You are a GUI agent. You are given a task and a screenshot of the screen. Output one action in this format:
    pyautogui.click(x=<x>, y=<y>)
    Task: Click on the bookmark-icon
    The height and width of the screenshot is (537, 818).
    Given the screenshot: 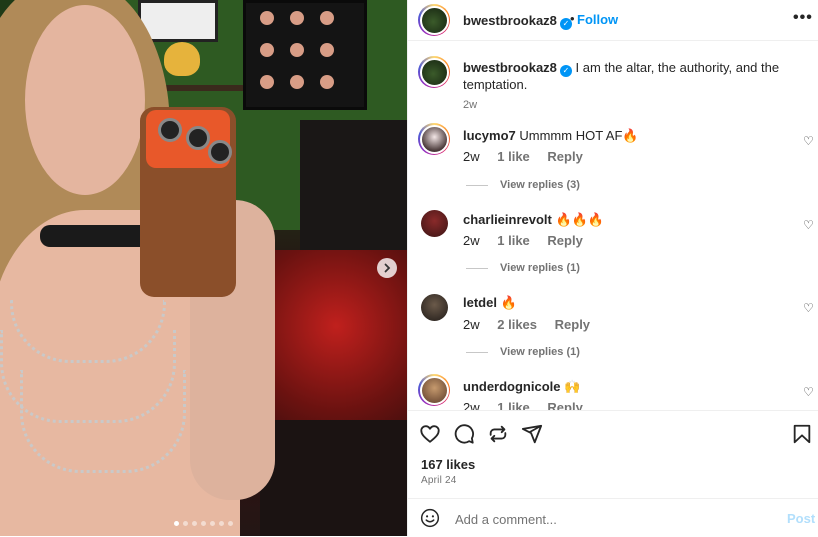 What is the action you would take?
    pyautogui.click(x=802, y=434)
    